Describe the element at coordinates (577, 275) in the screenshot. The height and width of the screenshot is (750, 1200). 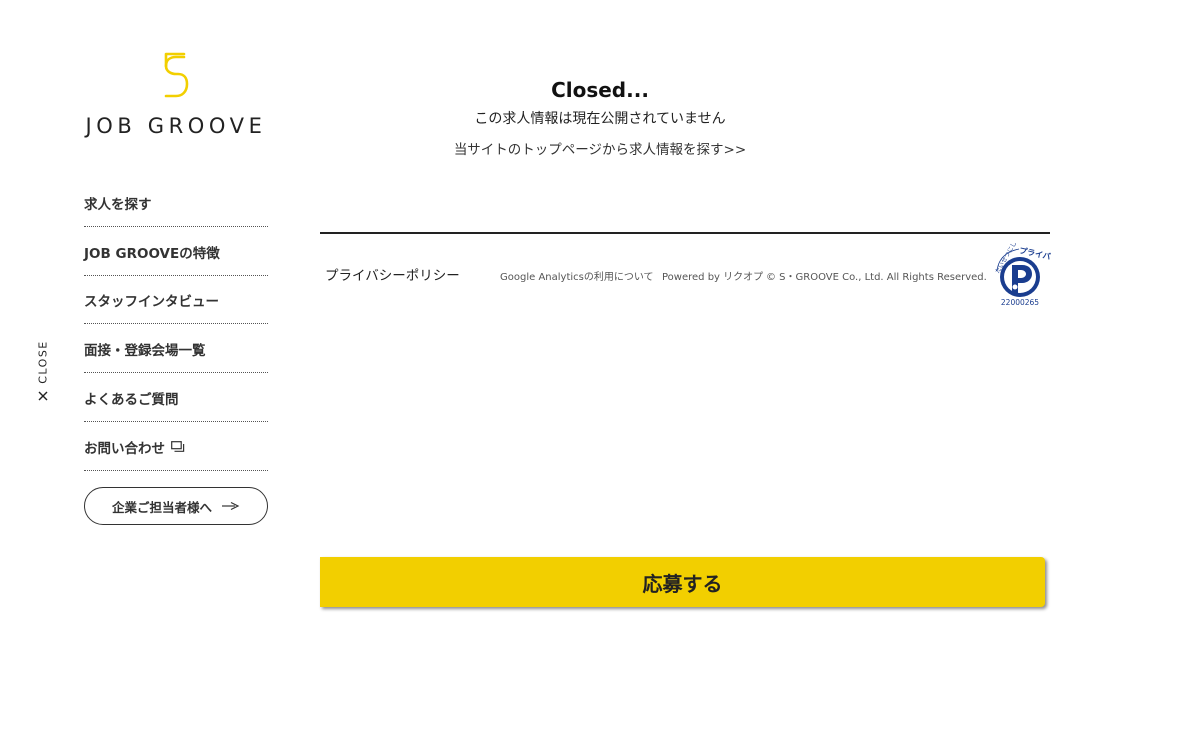
I see `google-analytics-link: Google Analyticsの利用について` at that location.